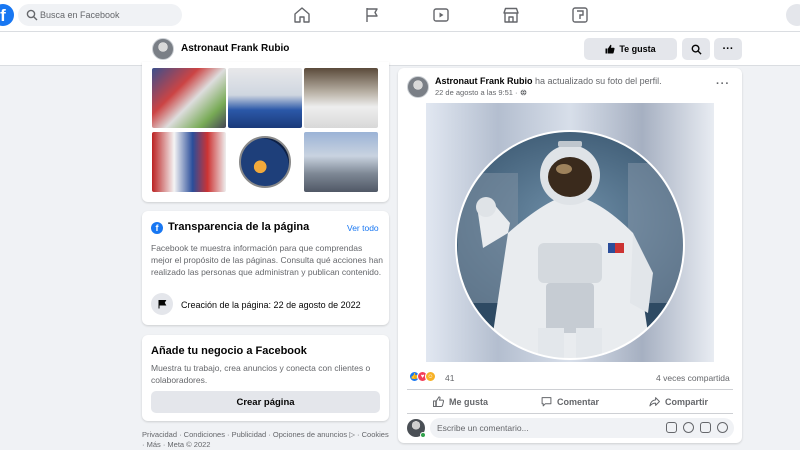  I want to click on more-options-button: ···, so click(728, 49).